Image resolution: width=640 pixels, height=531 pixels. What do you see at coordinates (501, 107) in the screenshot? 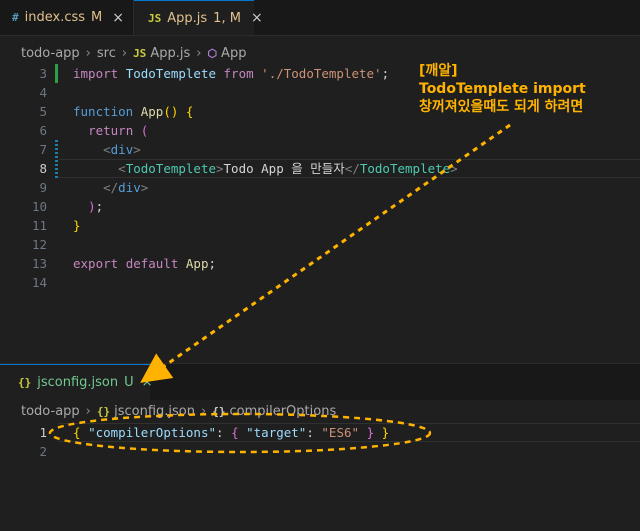
I see `annotation-line: 창꺼져있을때도 되게 하려면` at bounding box center [501, 107].